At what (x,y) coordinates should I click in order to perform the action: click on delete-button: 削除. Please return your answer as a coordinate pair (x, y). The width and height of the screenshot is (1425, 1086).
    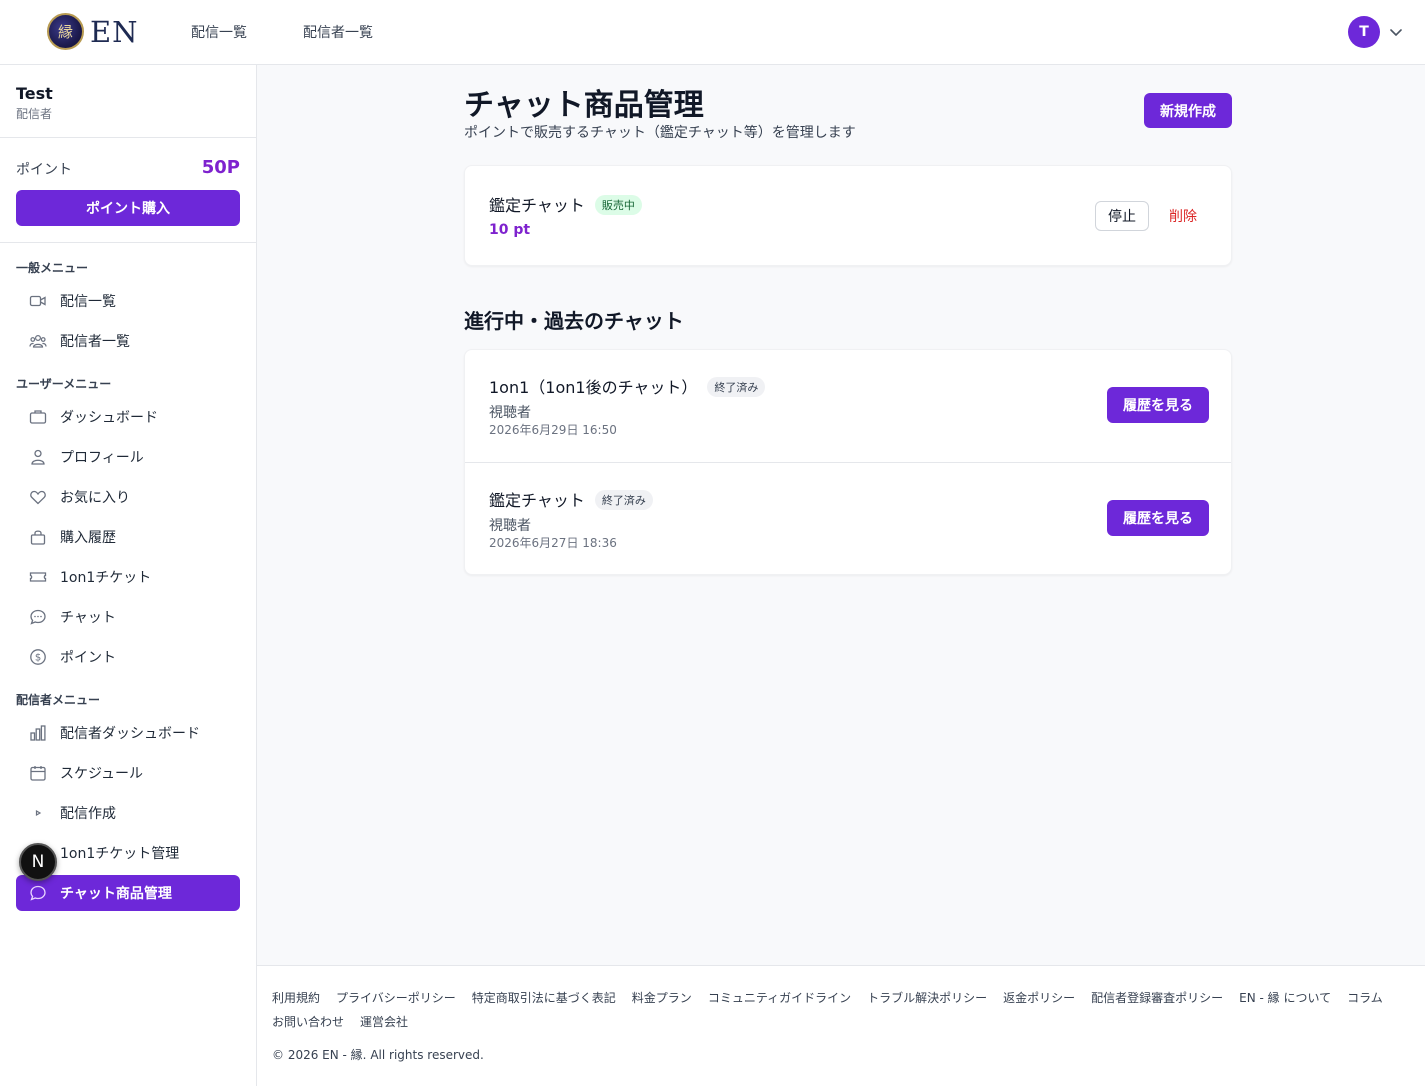
    Looking at the image, I should click on (1183, 216).